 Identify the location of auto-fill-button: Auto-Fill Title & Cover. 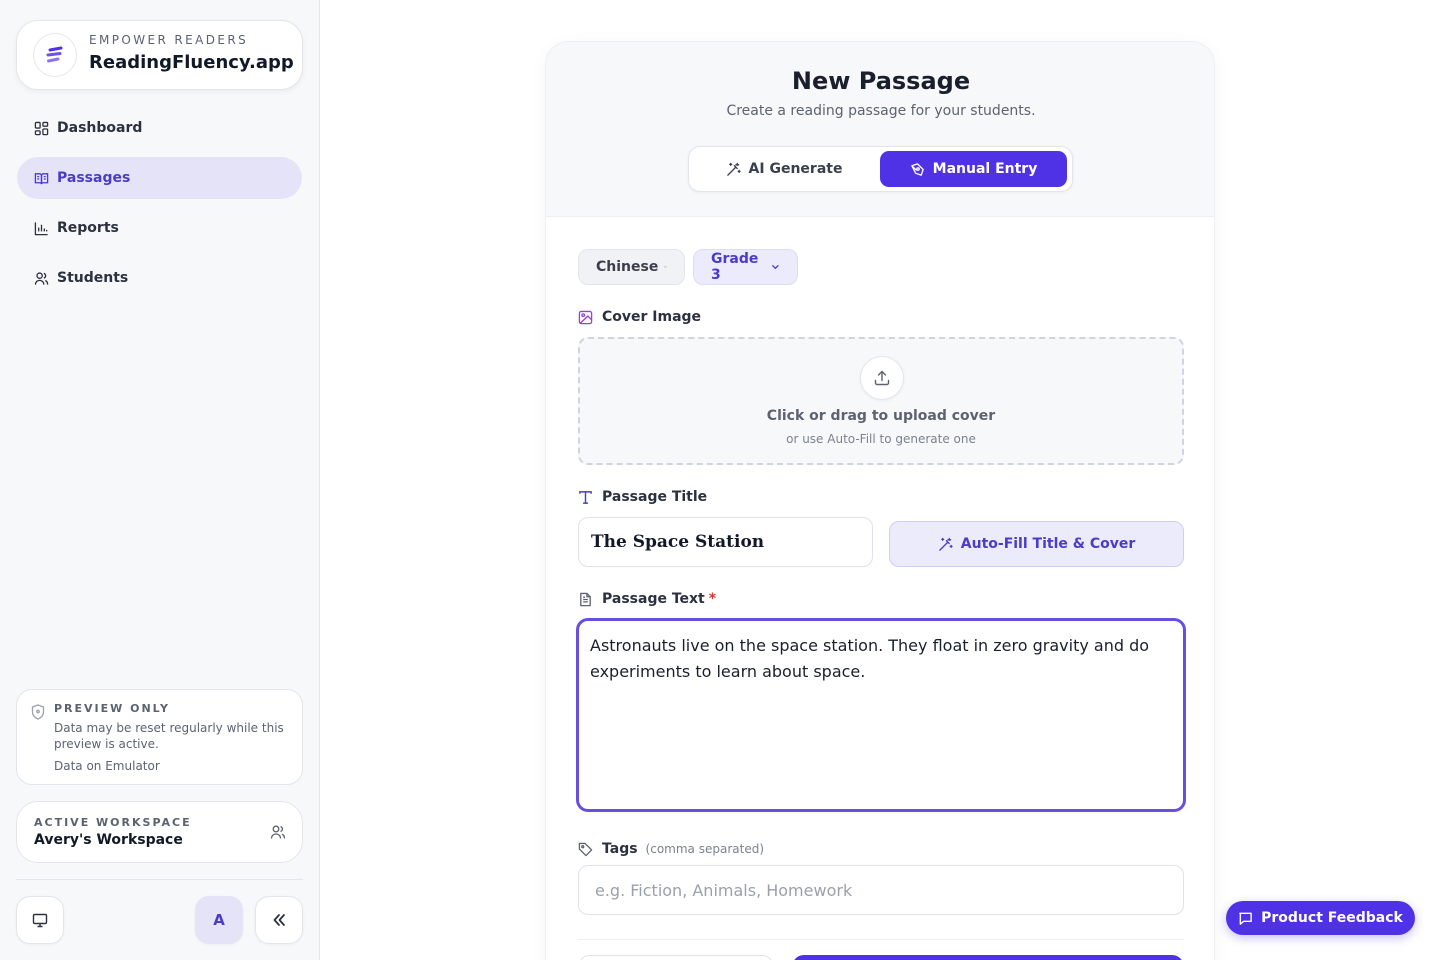
(1036, 544).